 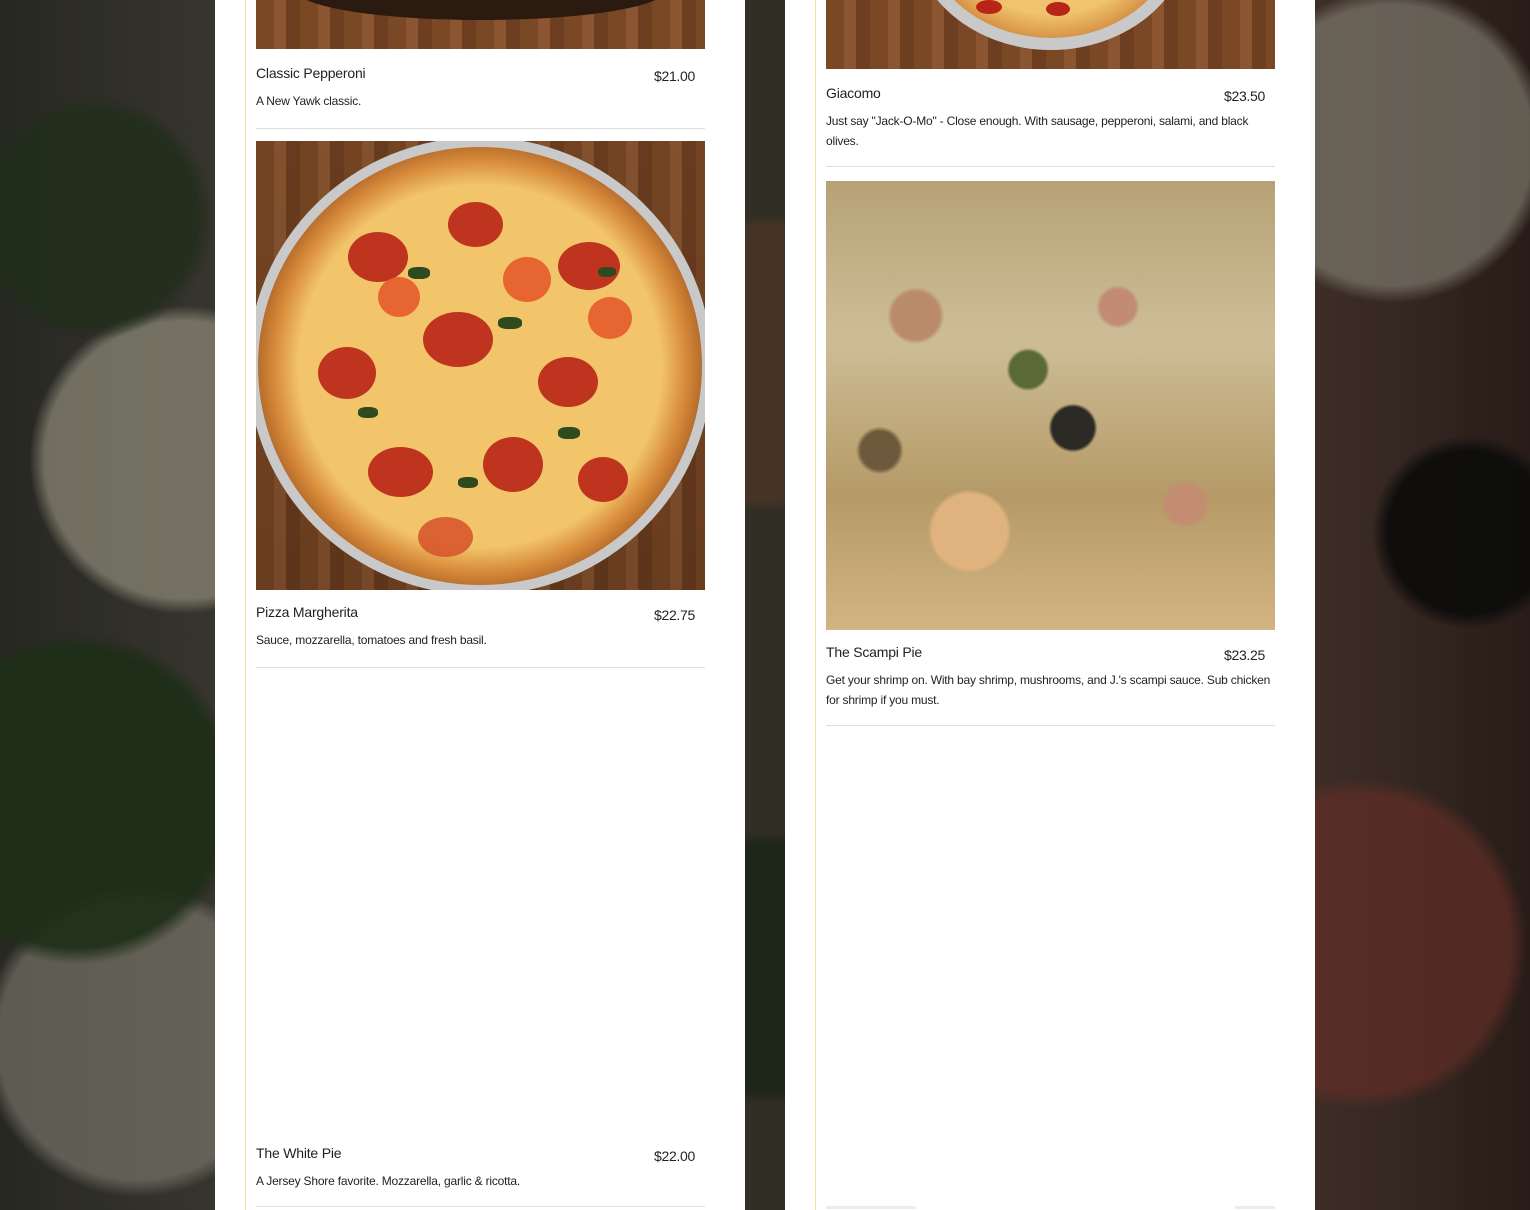 What do you see at coordinates (307, 612) in the screenshot?
I see `item-name: Pizza Margherita` at bounding box center [307, 612].